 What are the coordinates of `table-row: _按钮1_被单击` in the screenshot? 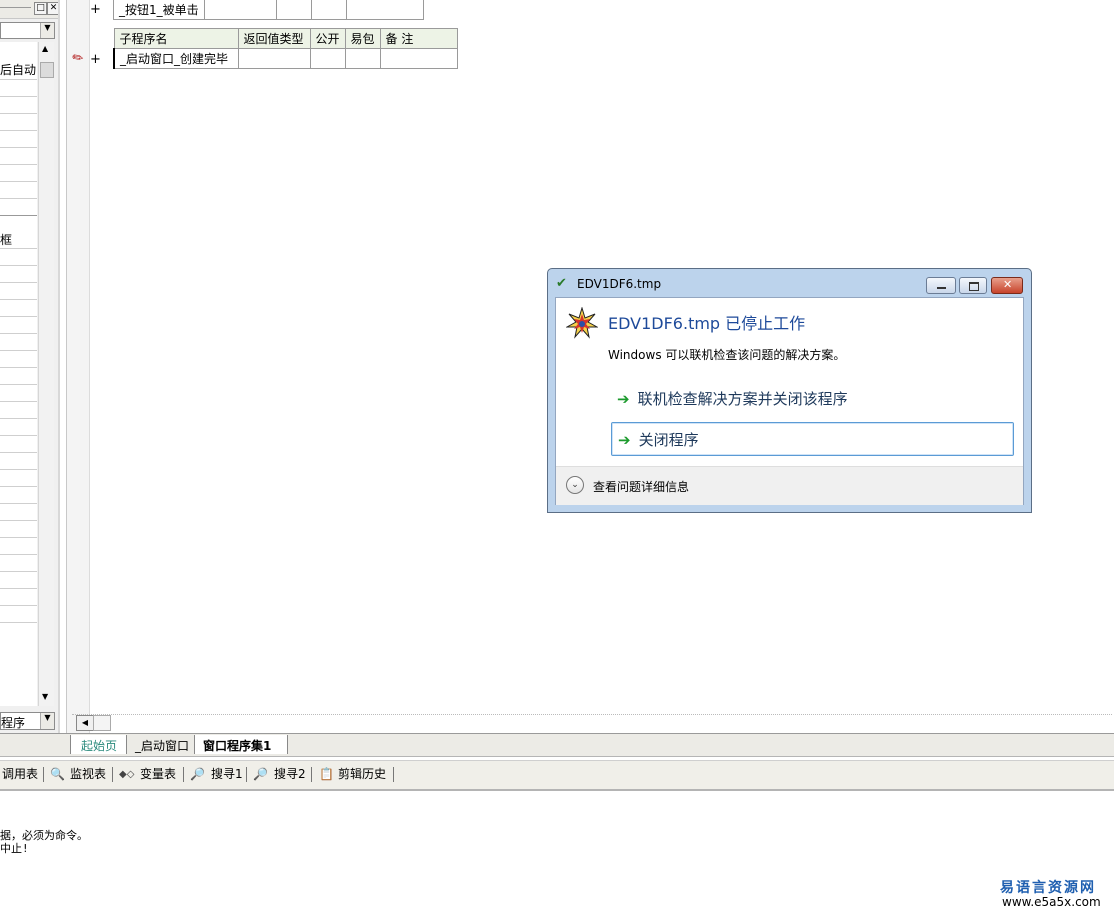 It's located at (268, 10).